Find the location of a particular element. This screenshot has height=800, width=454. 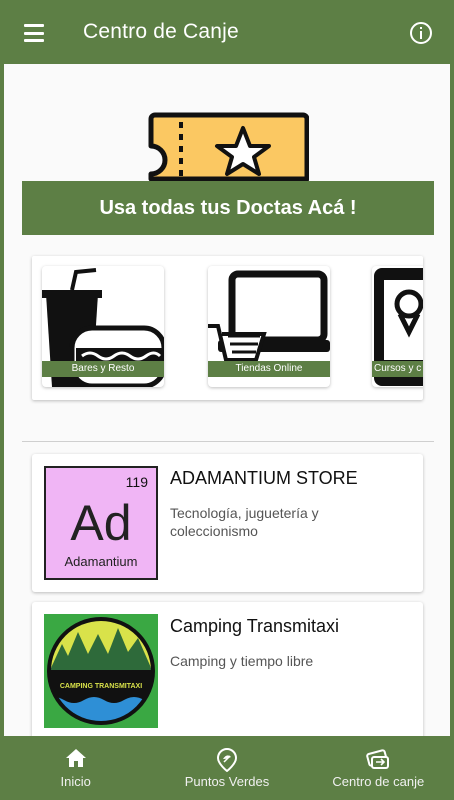

store-name: ADAMANTIUM STORE is located at coordinates (264, 478).